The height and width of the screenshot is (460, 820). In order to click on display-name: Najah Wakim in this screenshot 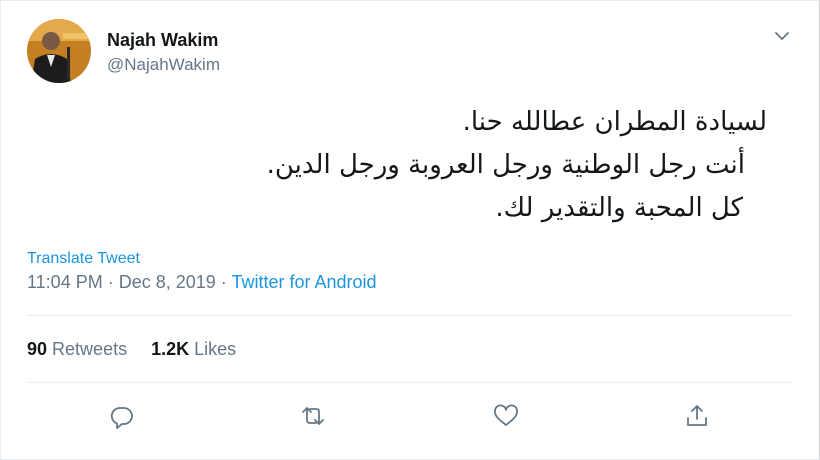, I will do `click(162, 40)`.